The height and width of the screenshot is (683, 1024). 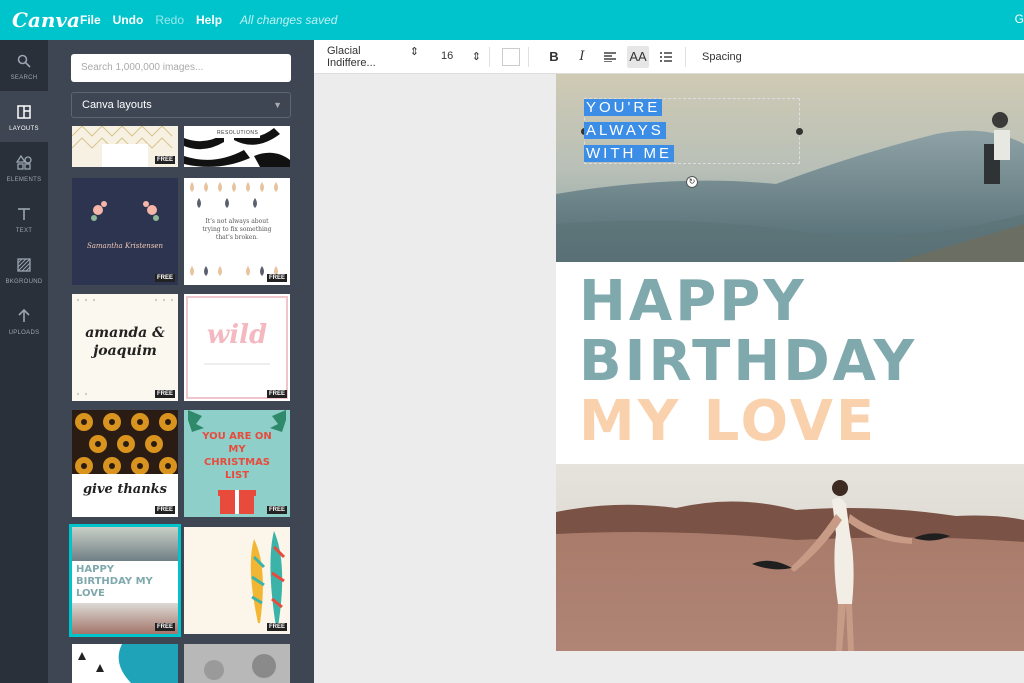 What do you see at coordinates (24, 77) in the screenshot?
I see `rail-label: SEARCH` at bounding box center [24, 77].